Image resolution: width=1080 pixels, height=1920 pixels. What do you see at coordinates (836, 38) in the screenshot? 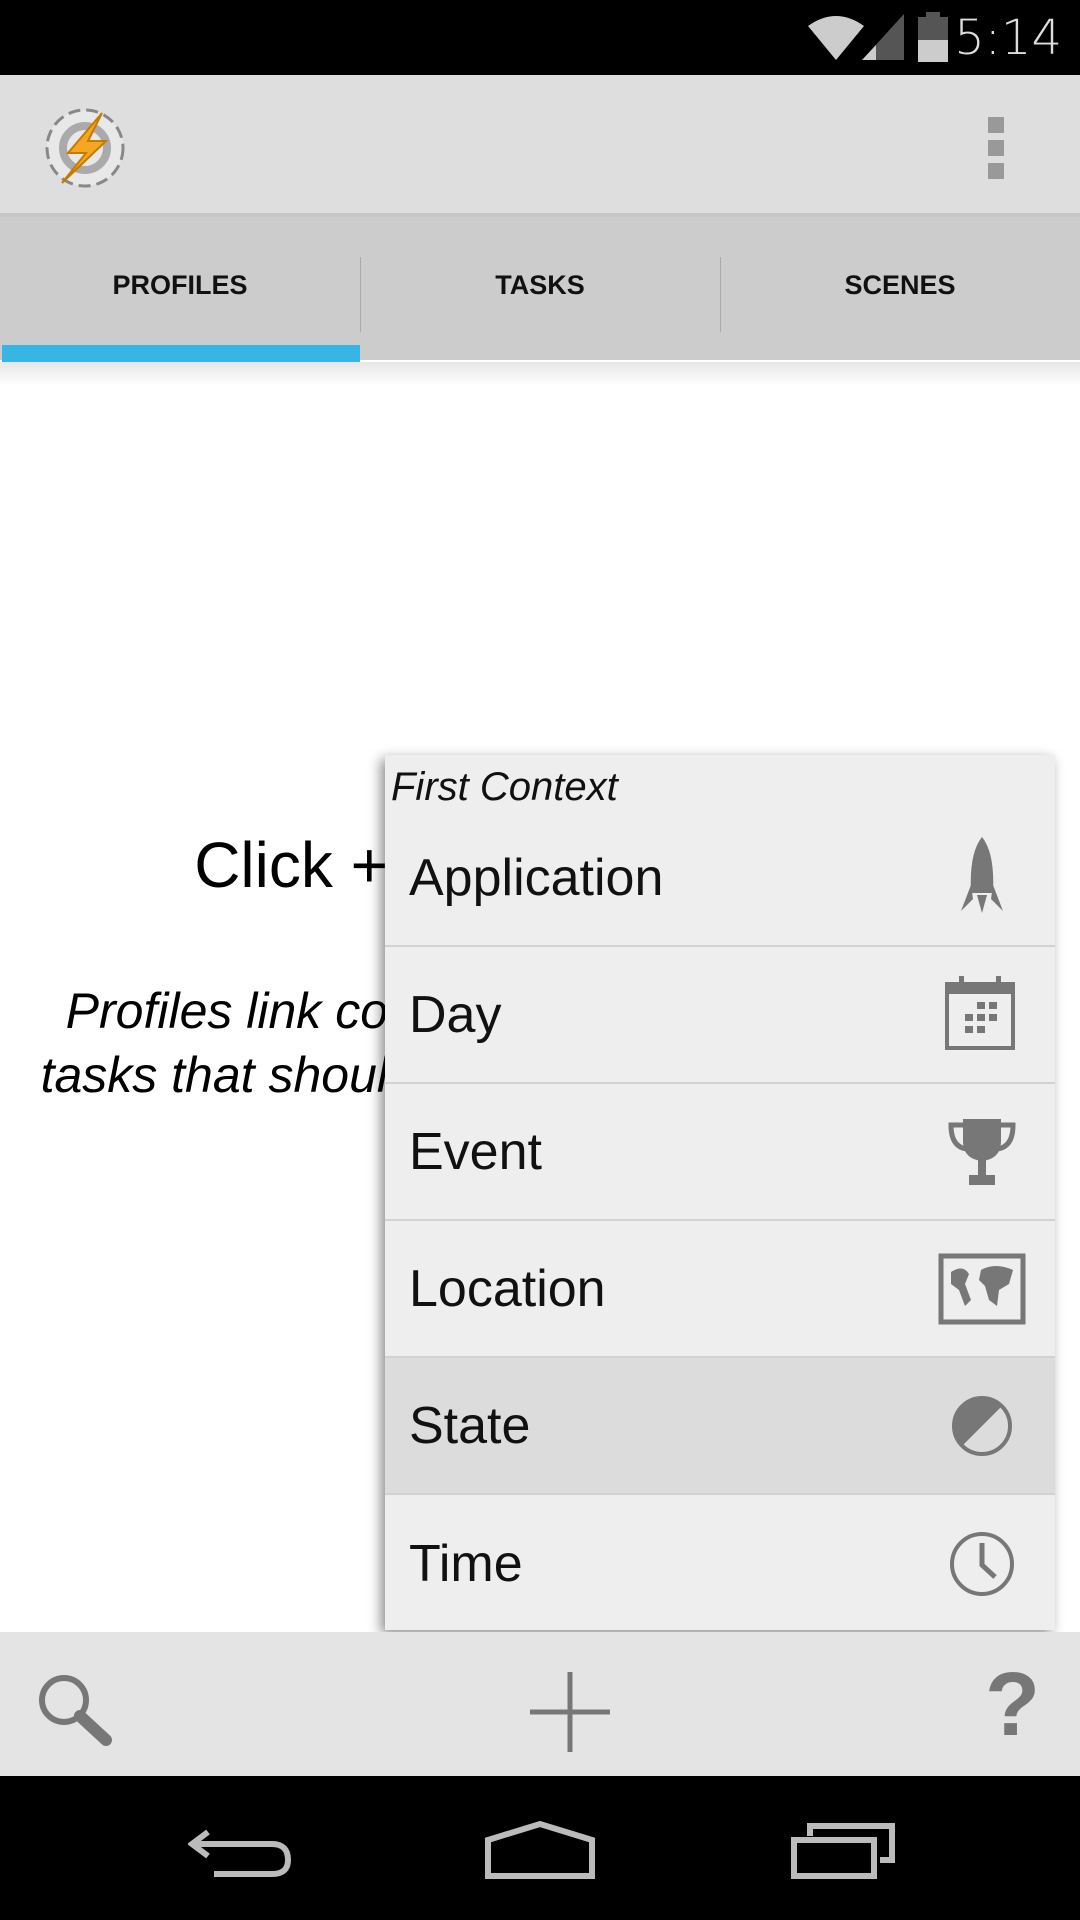
I see `wifi-icon` at bounding box center [836, 38].